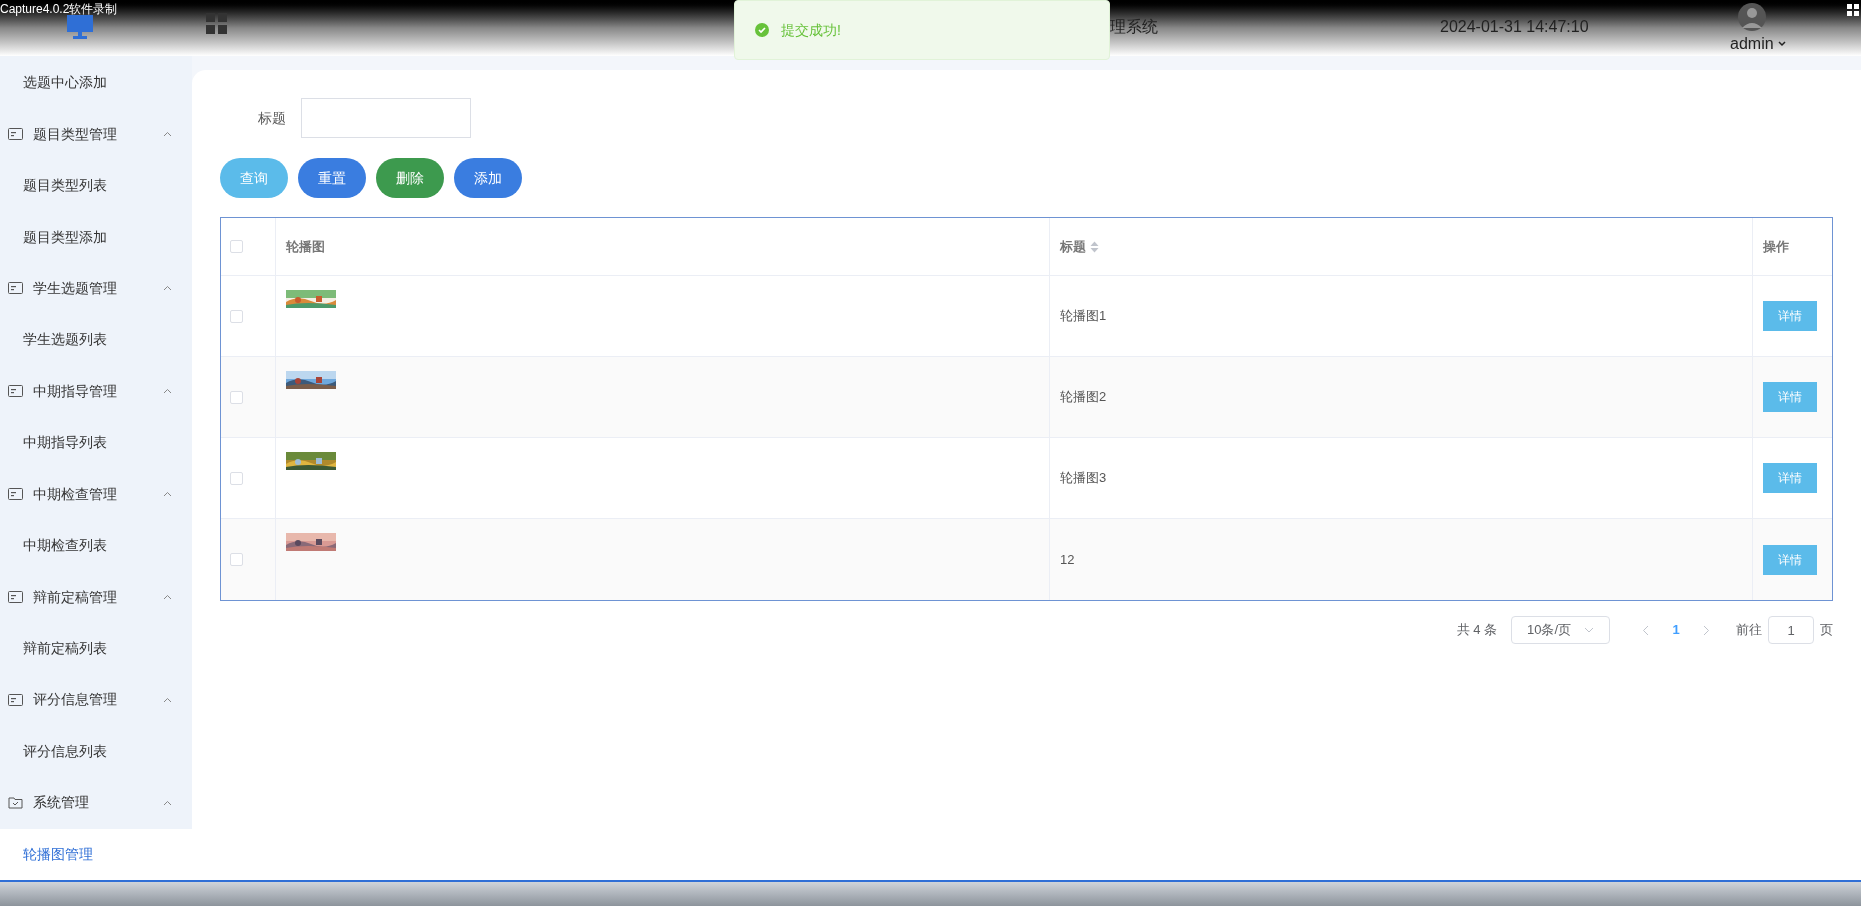  I want to click on recorder-title: Capture4.0.2软件录制, so click(59, 9).